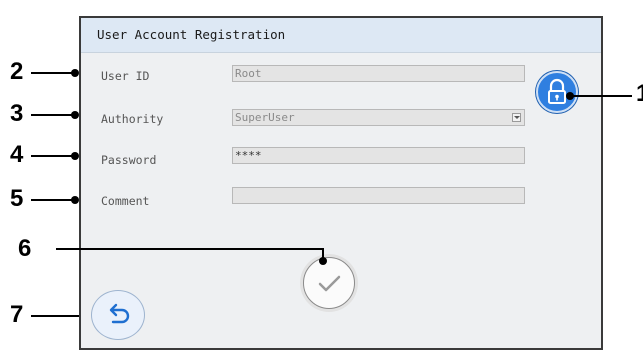  What do you see at coordinates (378, 73) in the screenshot?
I see `user-id-field: Root` at bounding box center [378, 73].